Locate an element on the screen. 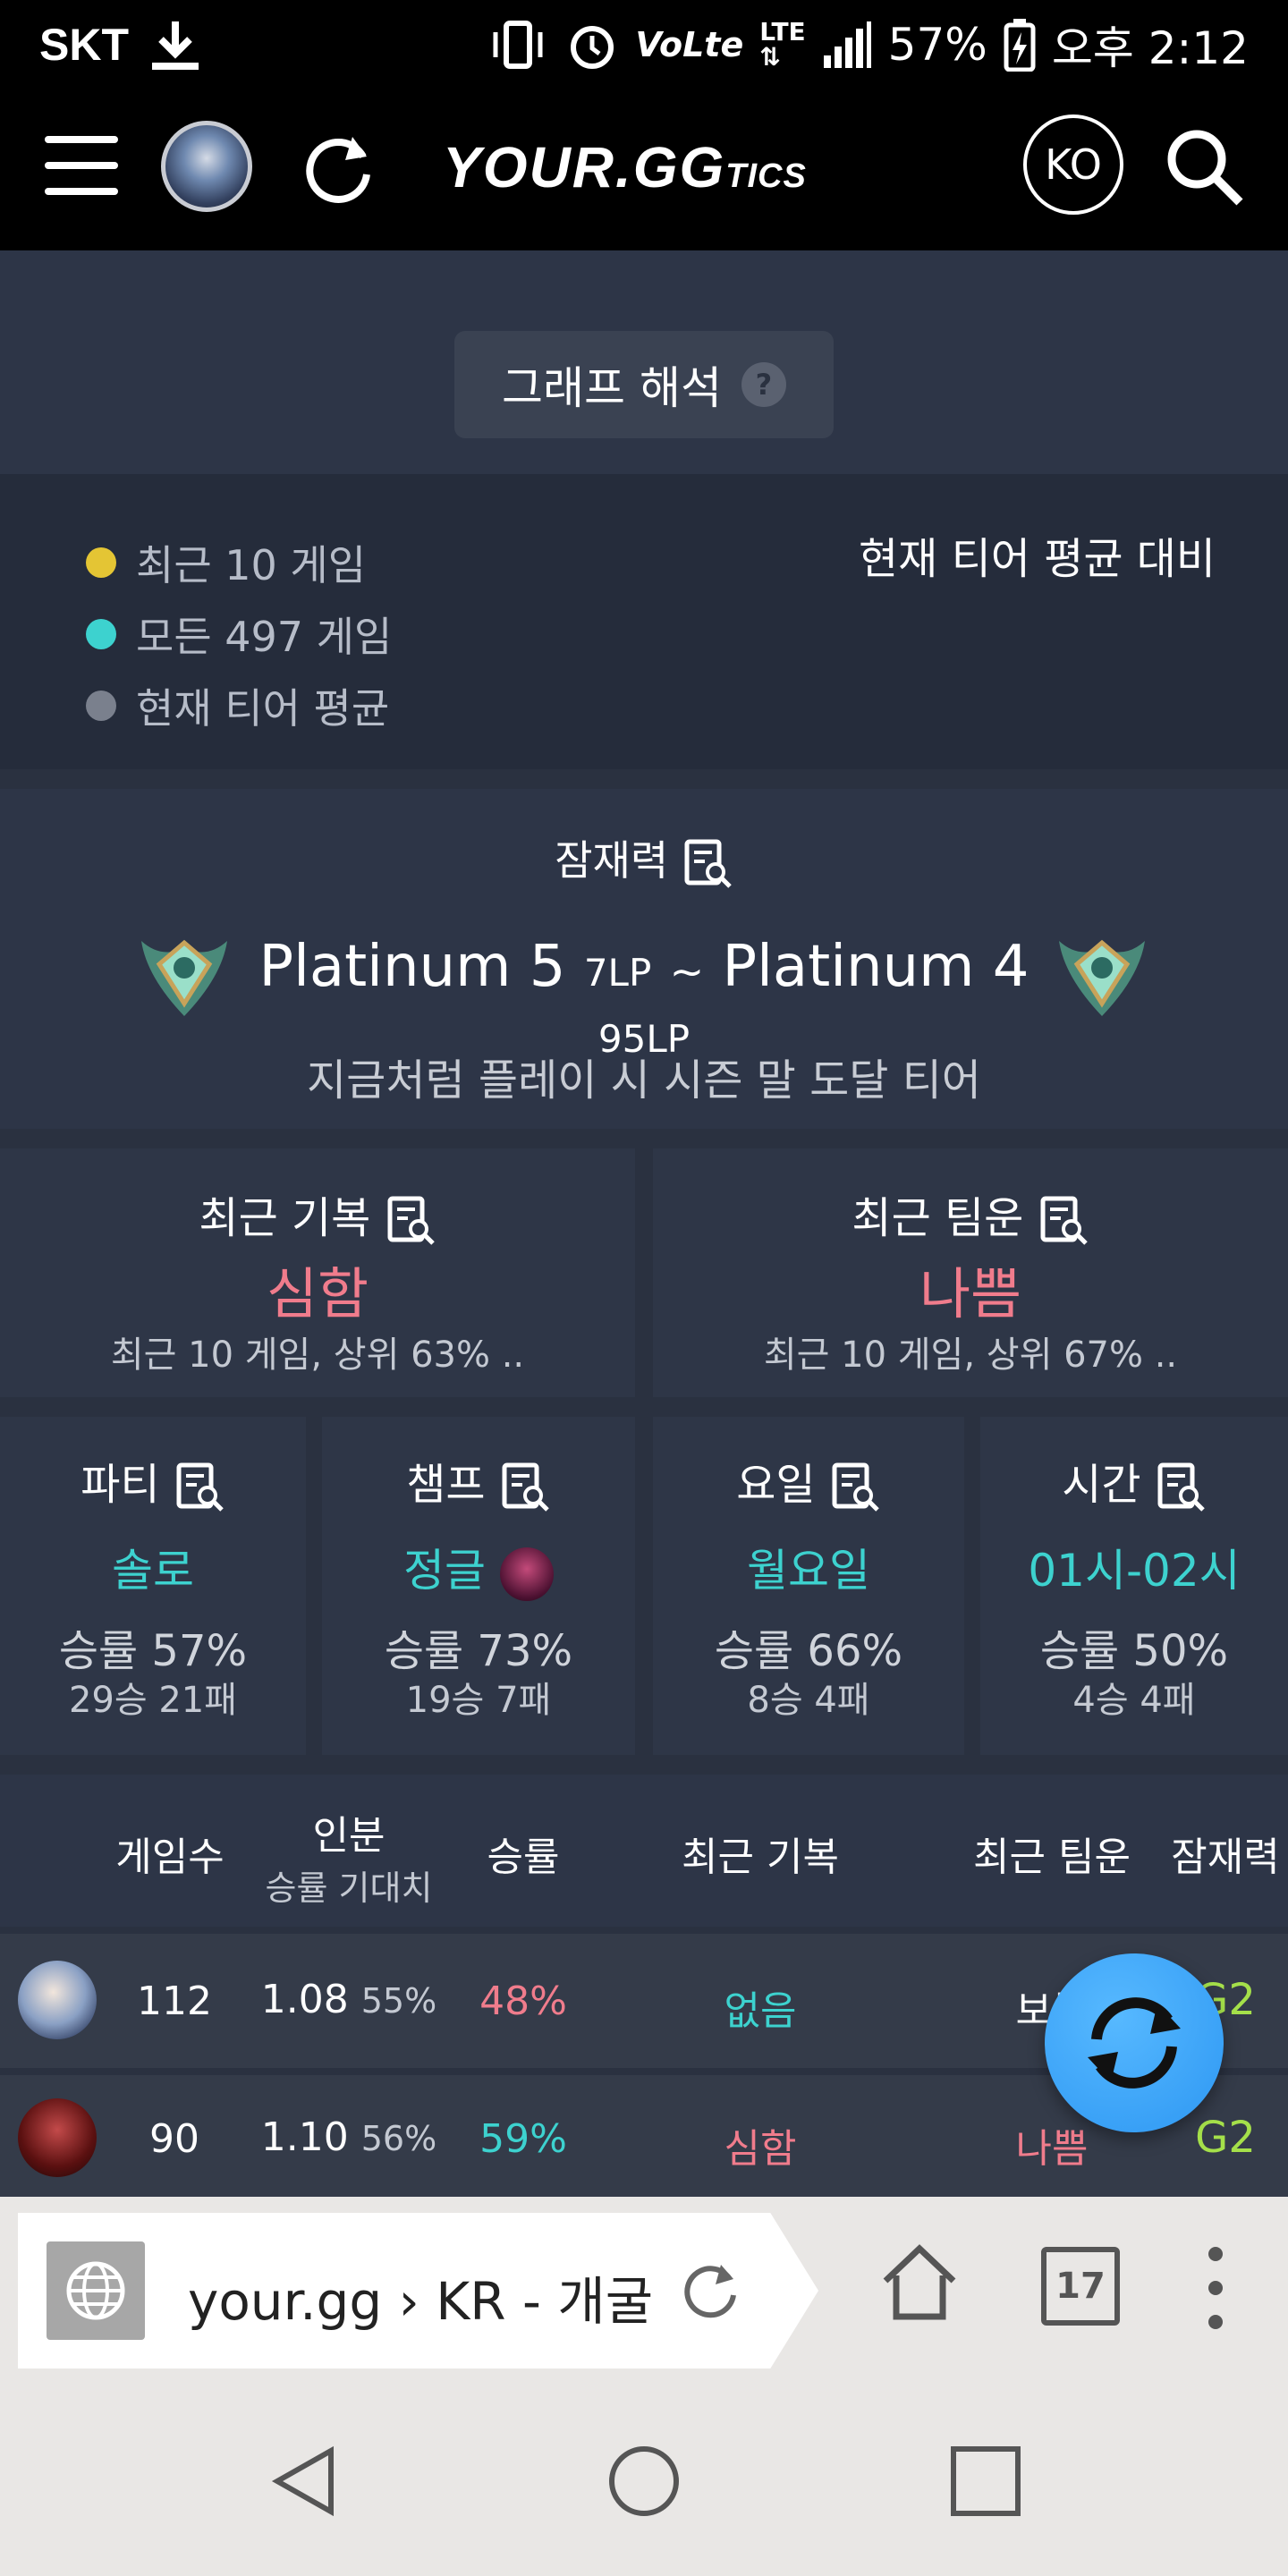 The image size is (1288, 2576). reload-icon is located at coordinates (711, 2290).